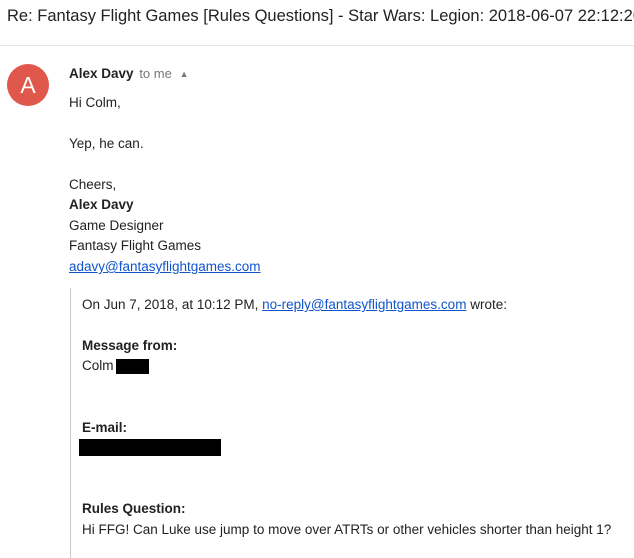  I want to click on redacted-surname, so click(132, 366).